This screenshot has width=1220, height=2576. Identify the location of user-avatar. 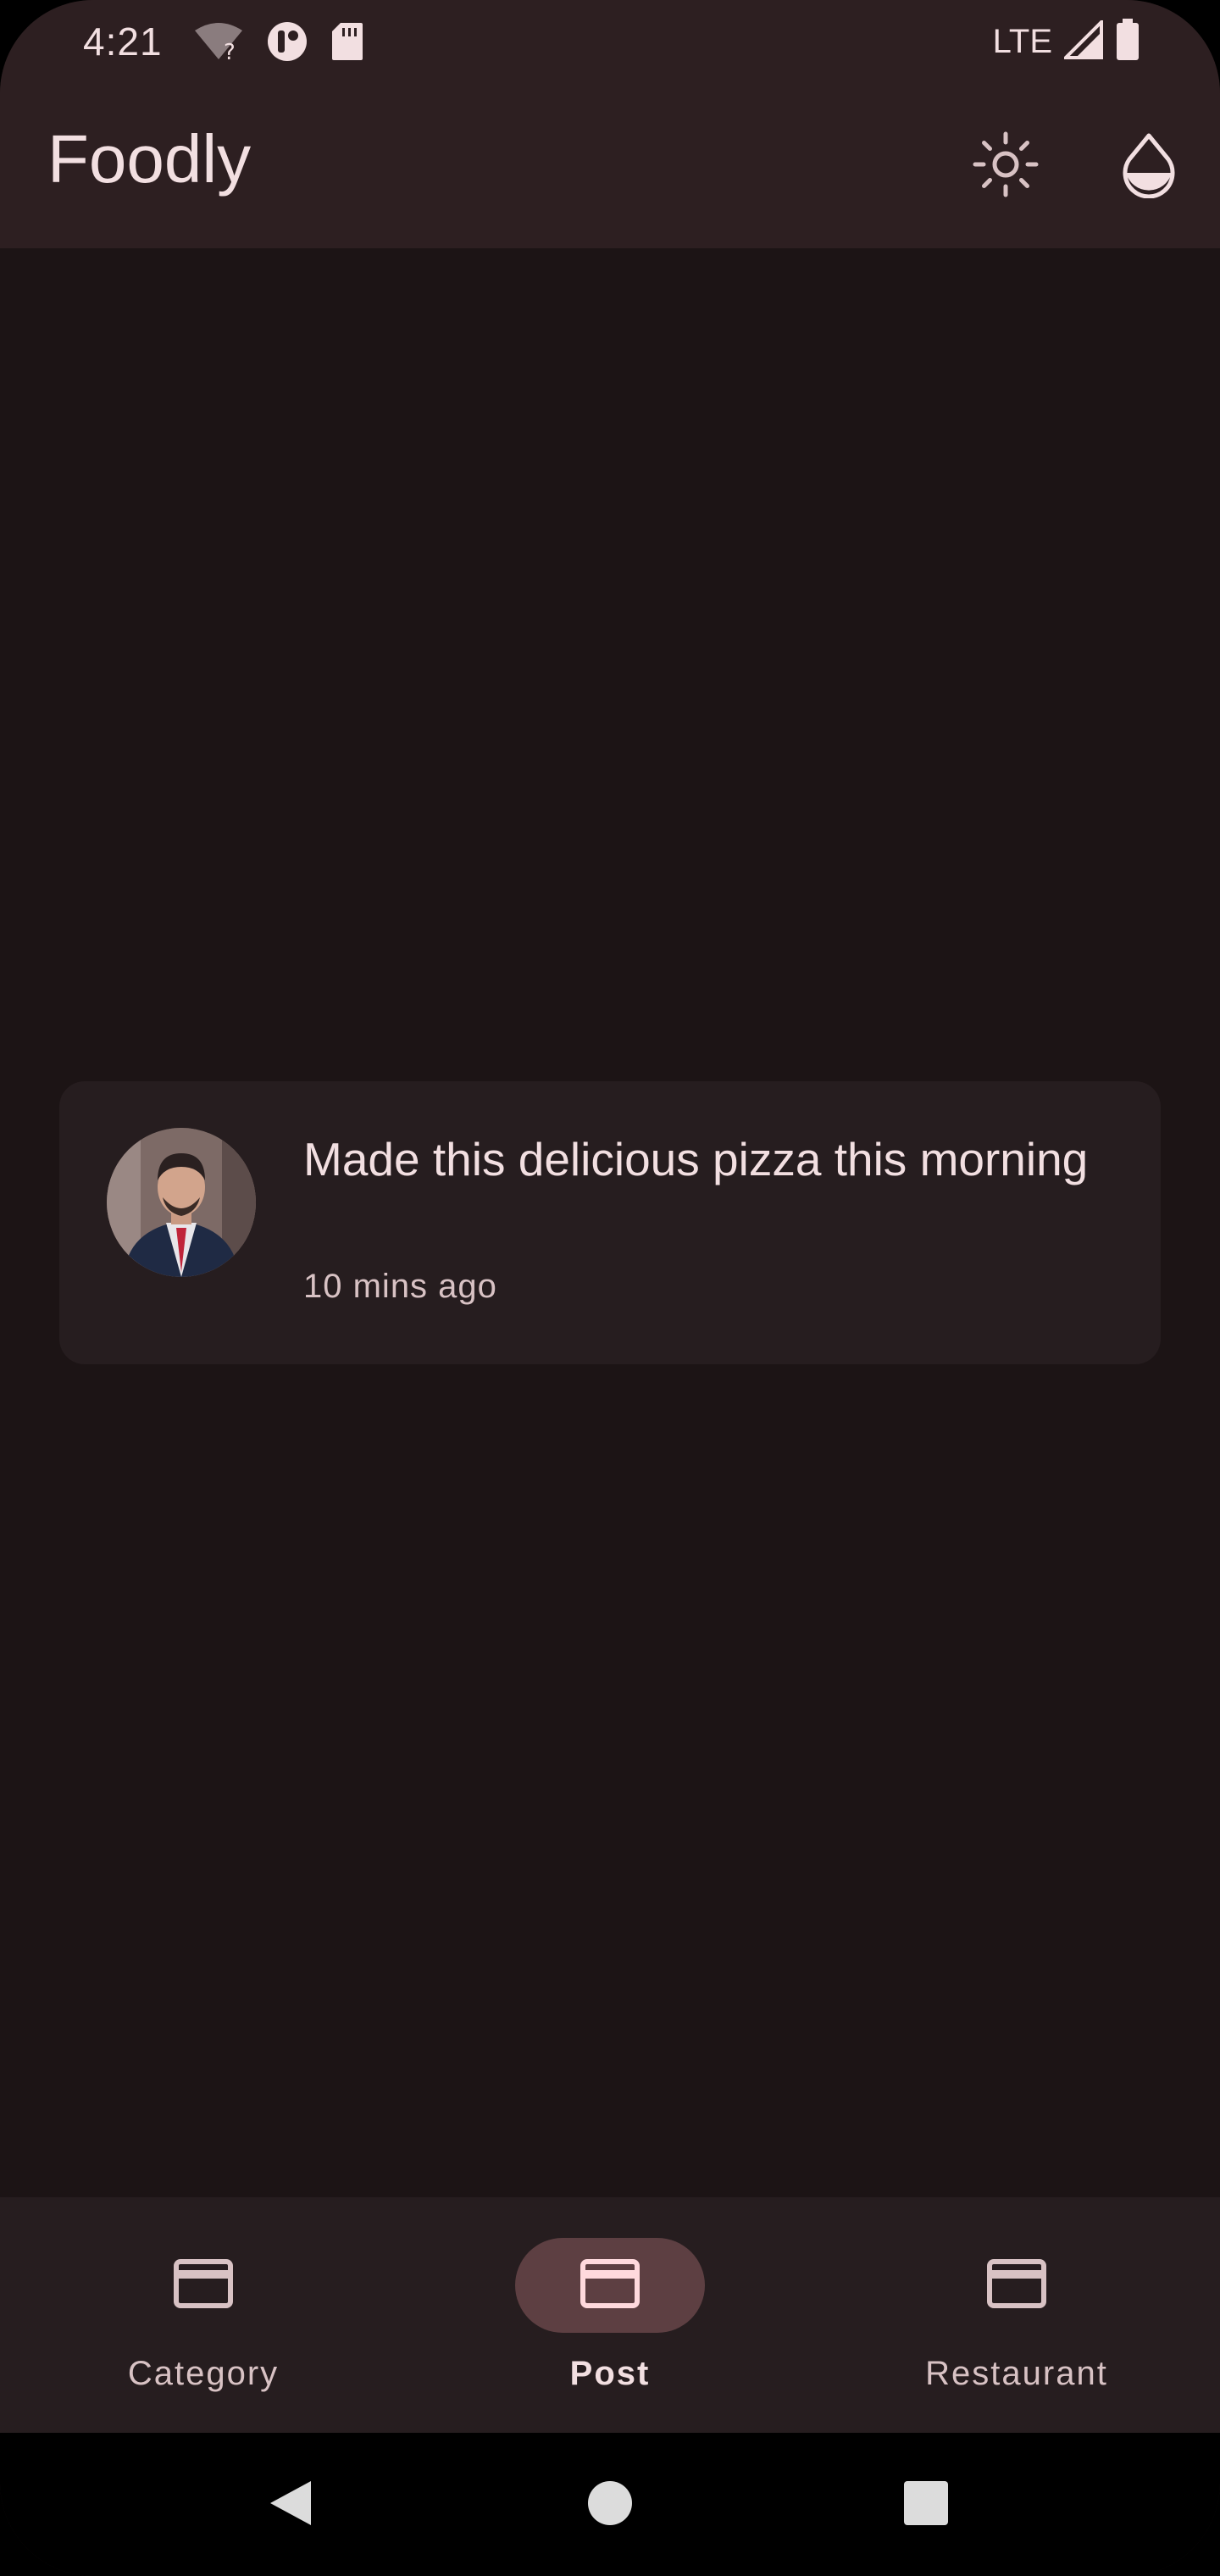
(181, 1202).